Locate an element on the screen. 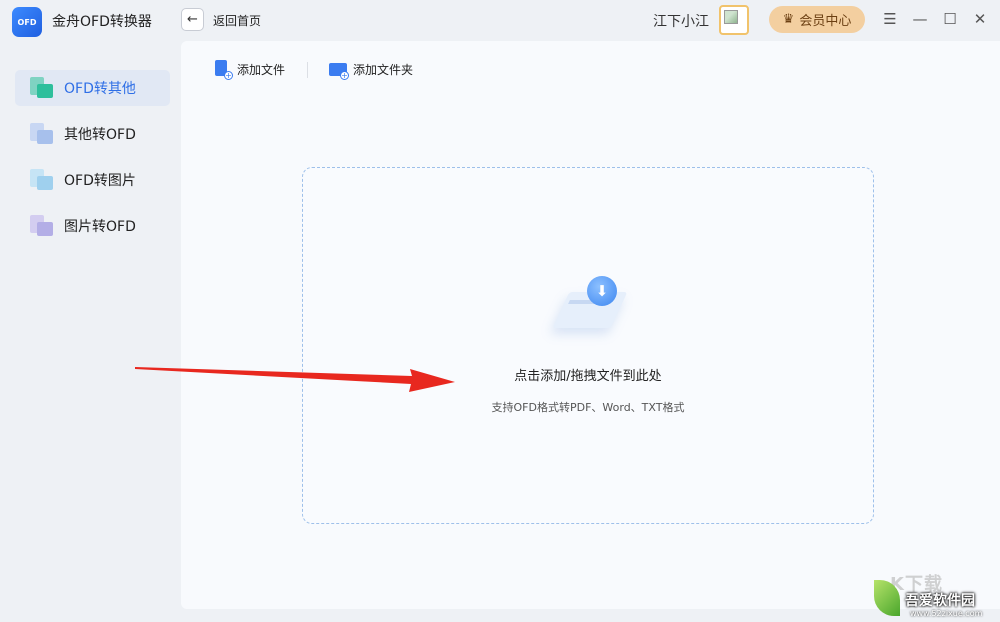  vip-center-button: ♛ 会员中心 is located at coordinates (817, 19).